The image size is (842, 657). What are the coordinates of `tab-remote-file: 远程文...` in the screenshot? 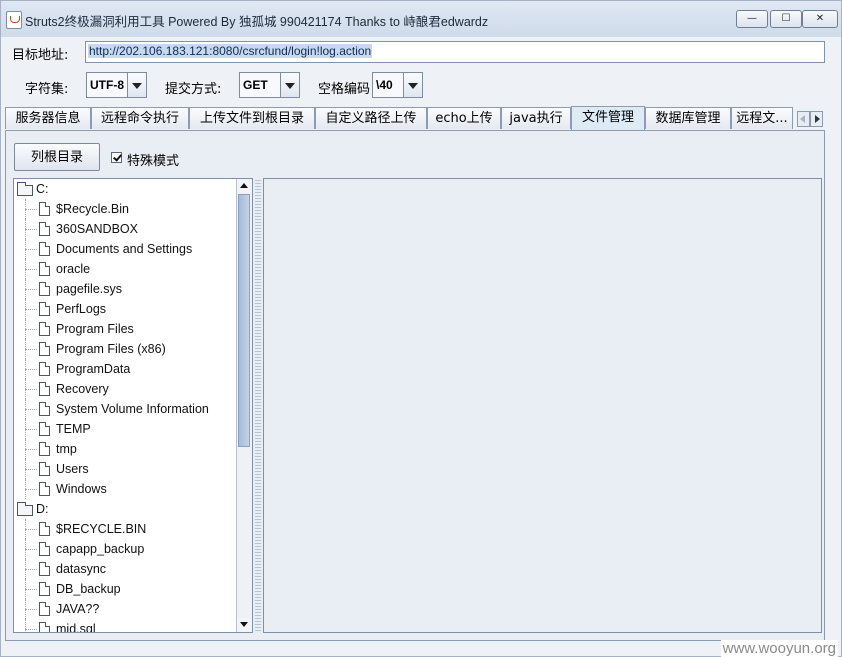 It's located at (762, 118).